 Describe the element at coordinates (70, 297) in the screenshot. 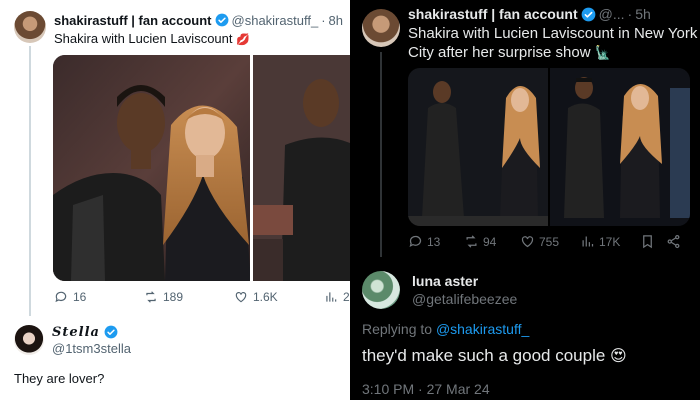

I see `reply-button: 16` at that location.